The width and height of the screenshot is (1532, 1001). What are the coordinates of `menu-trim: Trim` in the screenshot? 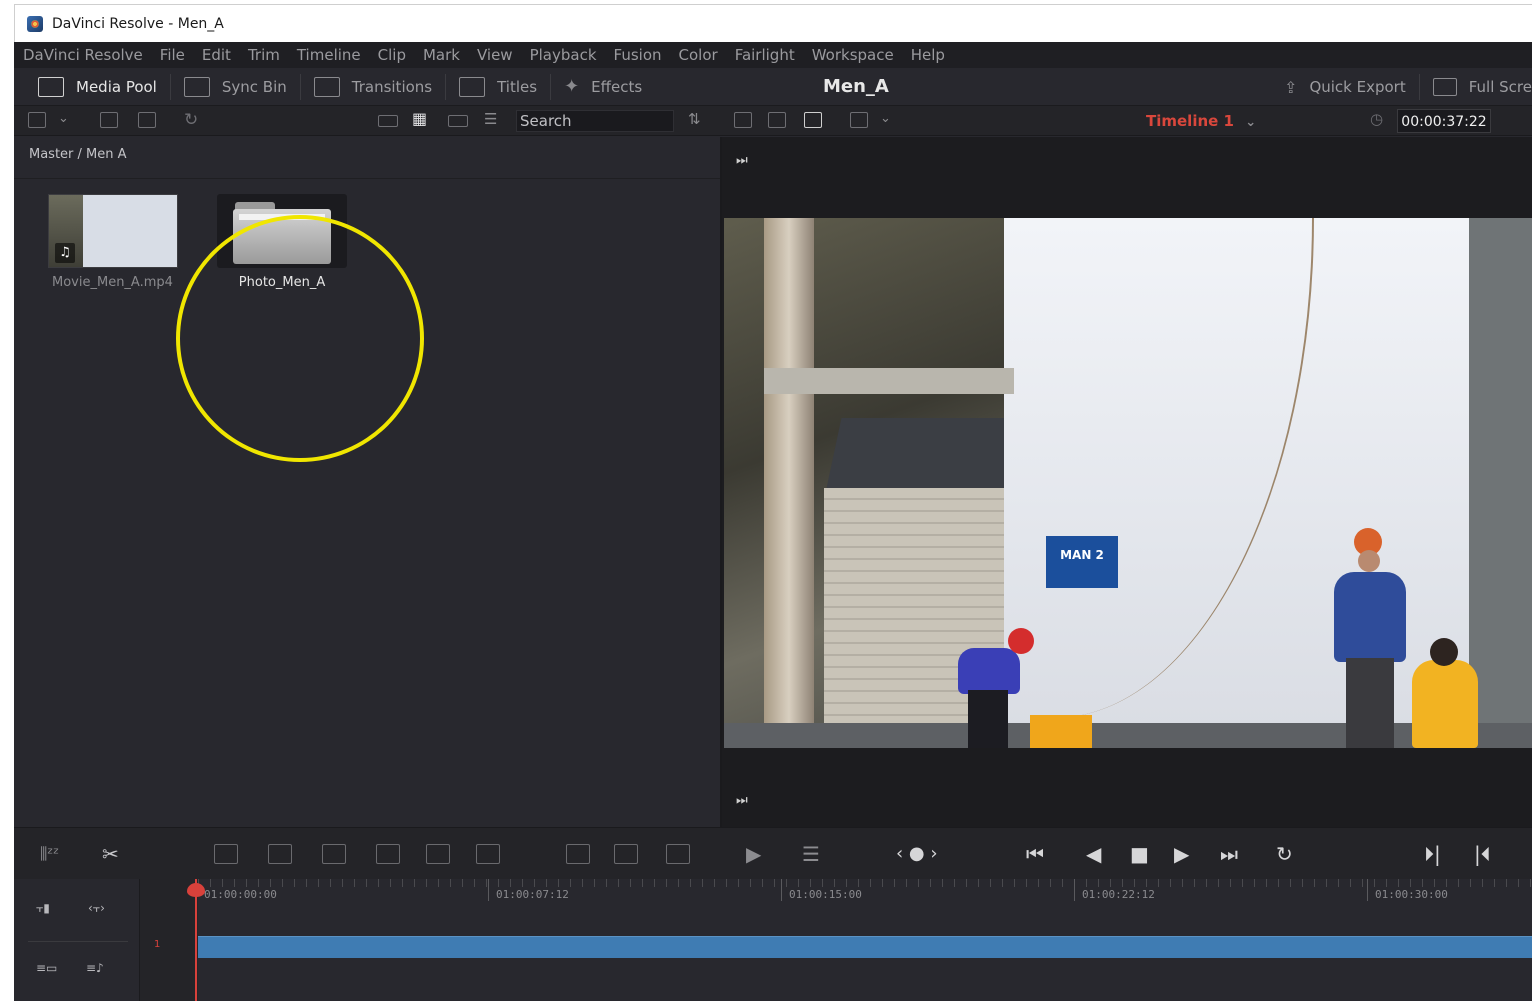 It's located at (264, 55).